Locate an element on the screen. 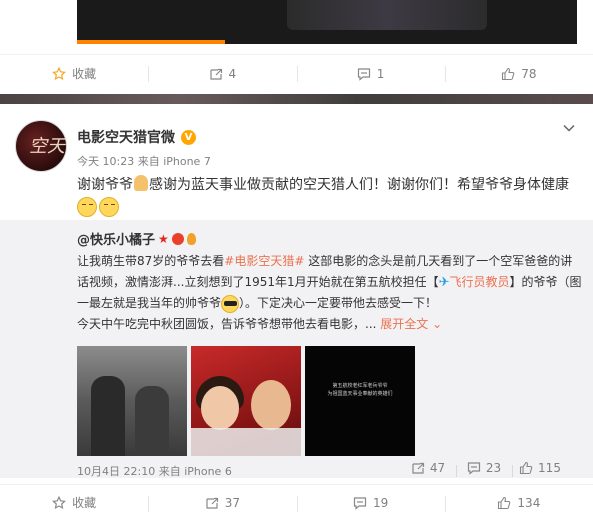 This screenshot has width=593, height=520. expand-full-text-link: 展开全文 ⌄ is located at coordinates (411, 324).